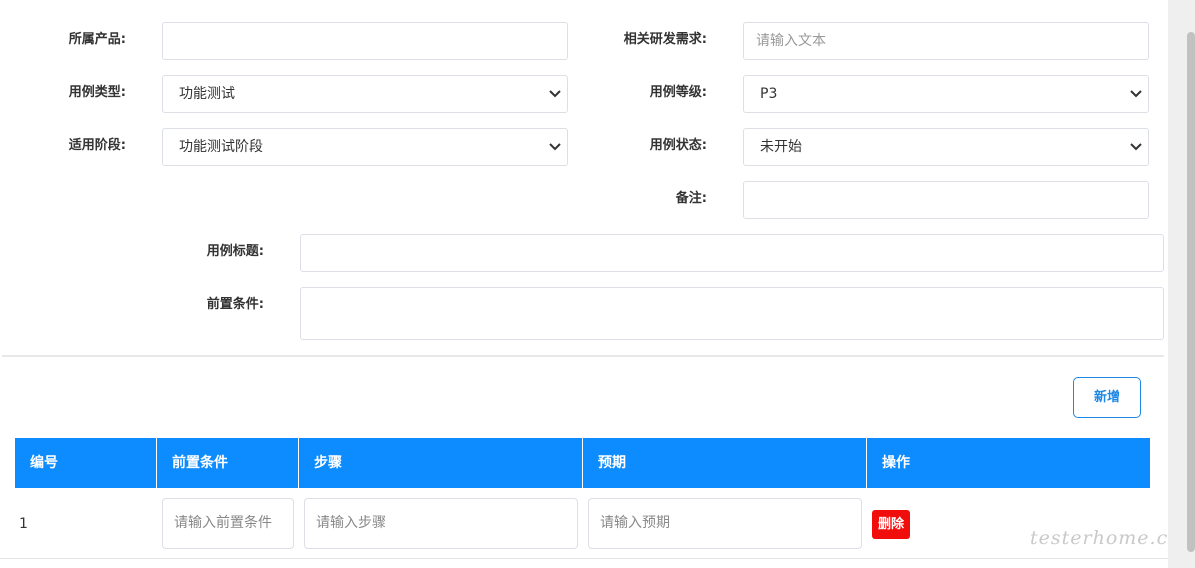 The image size is (1195, 568). What do you see at coordinates (1107, 397) in the screenshot?
I see `add-step-button: 新增` at bounding box center [1107, 397].